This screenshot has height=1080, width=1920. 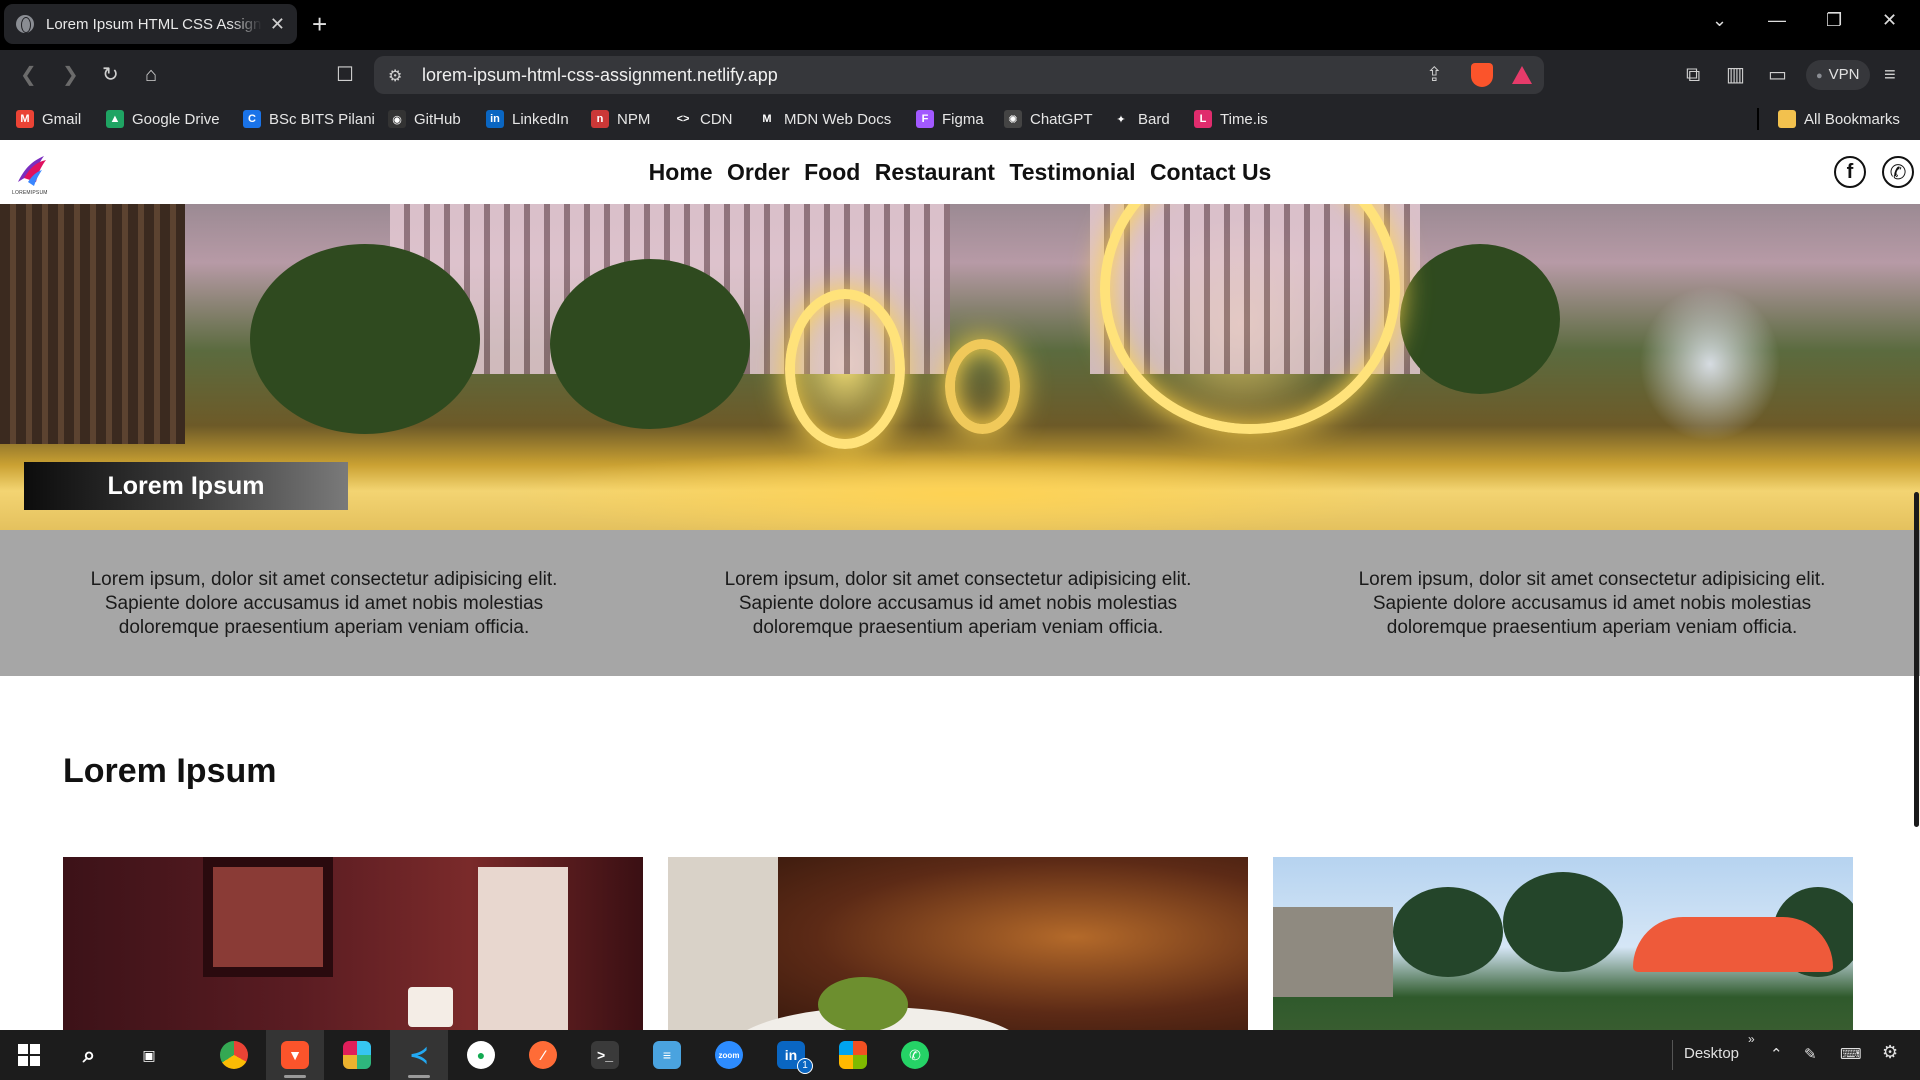 I want to click on browser-tab-active: Lorem Ipsum HTML CSS Assignment ✕, so click(x=150, y=24).